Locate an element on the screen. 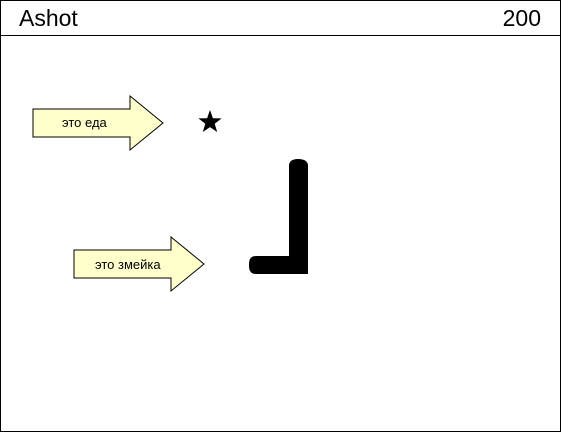 The image size is (561, 432). food-callout: это еда is located at coordinates (98, 124).